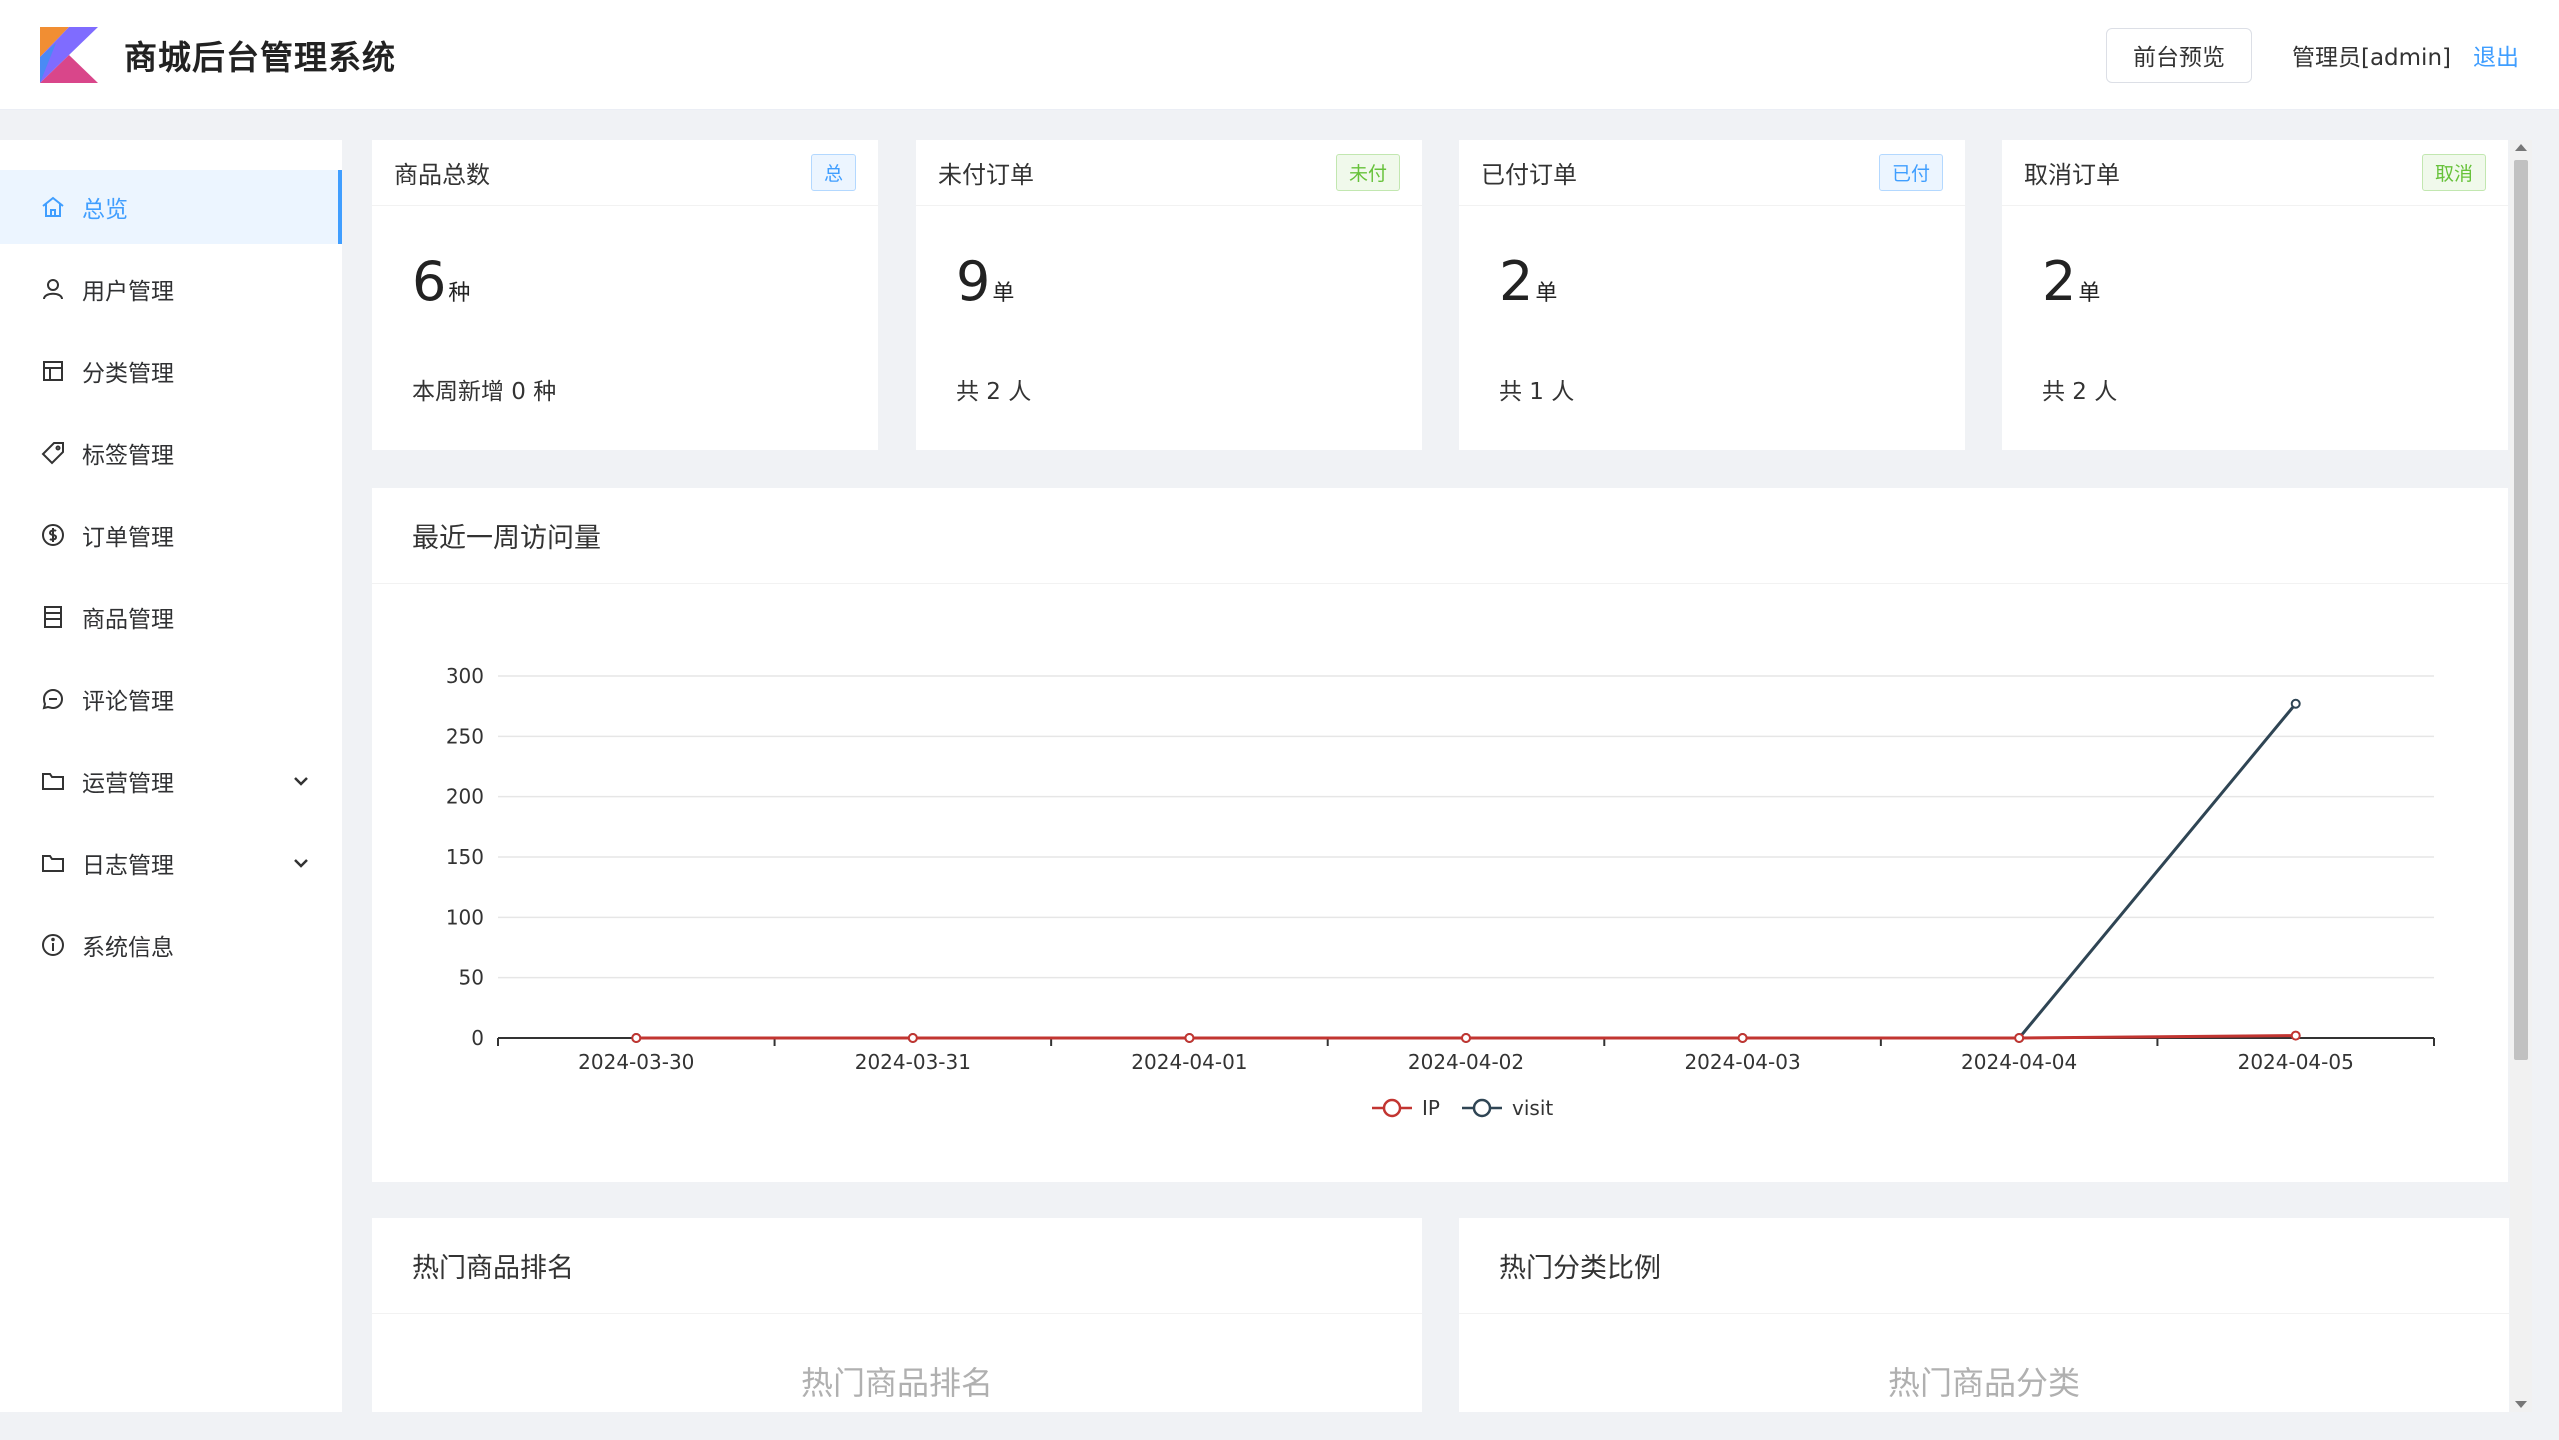  What do you see at coordinates (986, 175) in the screenshot?
I see `stat-title: 未付订单` at bounding box center [986, 175].